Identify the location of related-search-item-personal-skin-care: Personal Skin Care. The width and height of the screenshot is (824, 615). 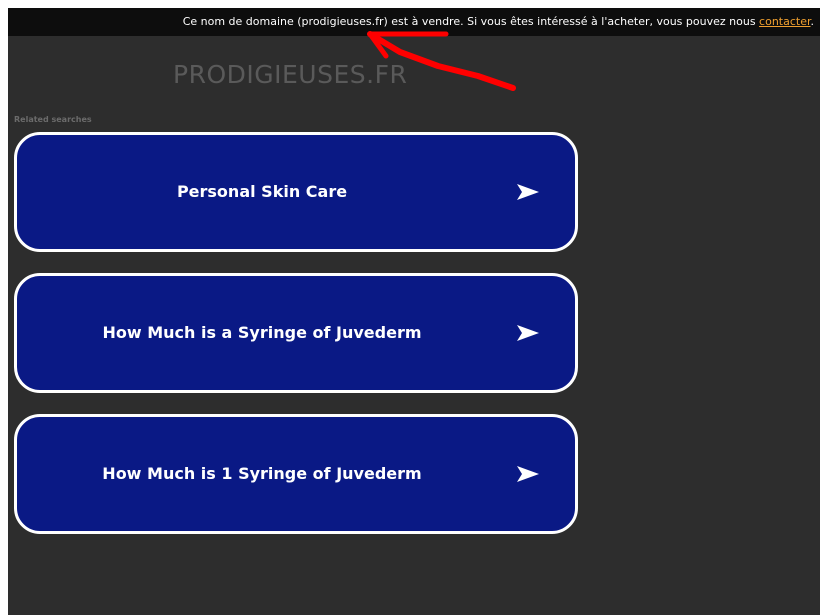
(296, 192).